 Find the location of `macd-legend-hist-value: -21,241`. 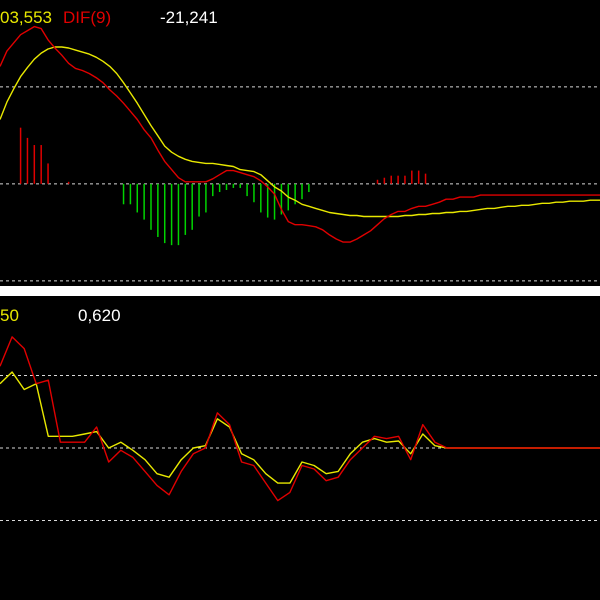

macd-legend-hist-value: -21,241 is located at coordinates (189, 17).